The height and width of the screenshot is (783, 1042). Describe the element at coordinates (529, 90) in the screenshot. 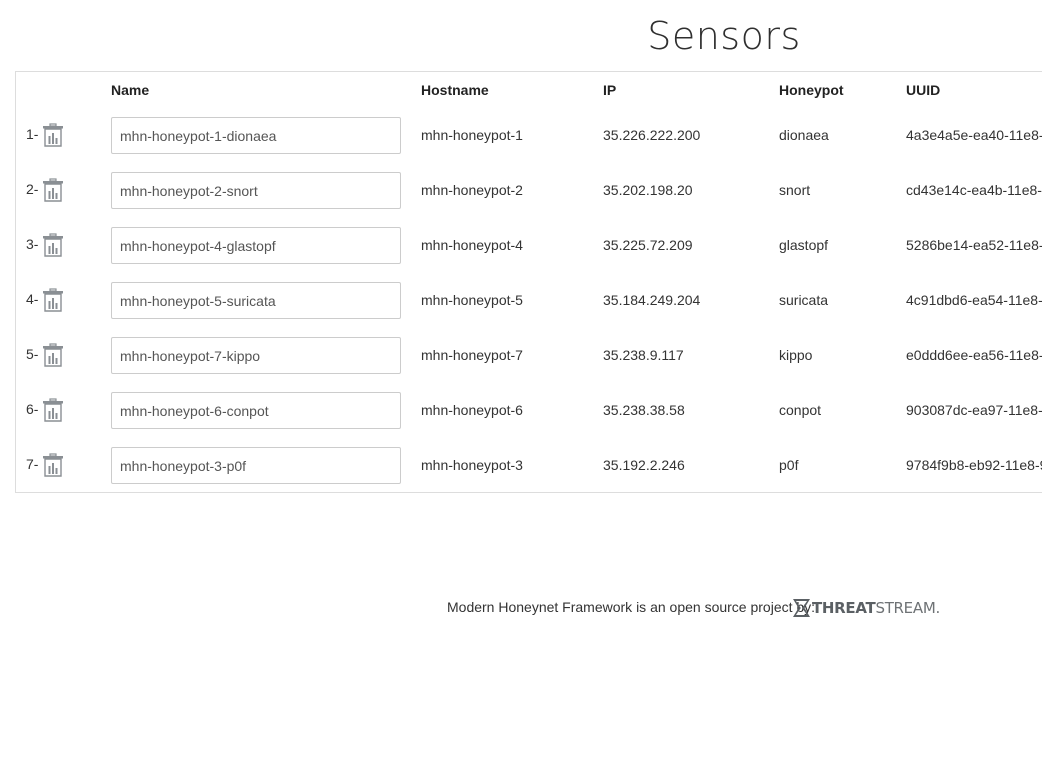

I see `table-header: Name Hostname IP Honeypot UUID` at that location.